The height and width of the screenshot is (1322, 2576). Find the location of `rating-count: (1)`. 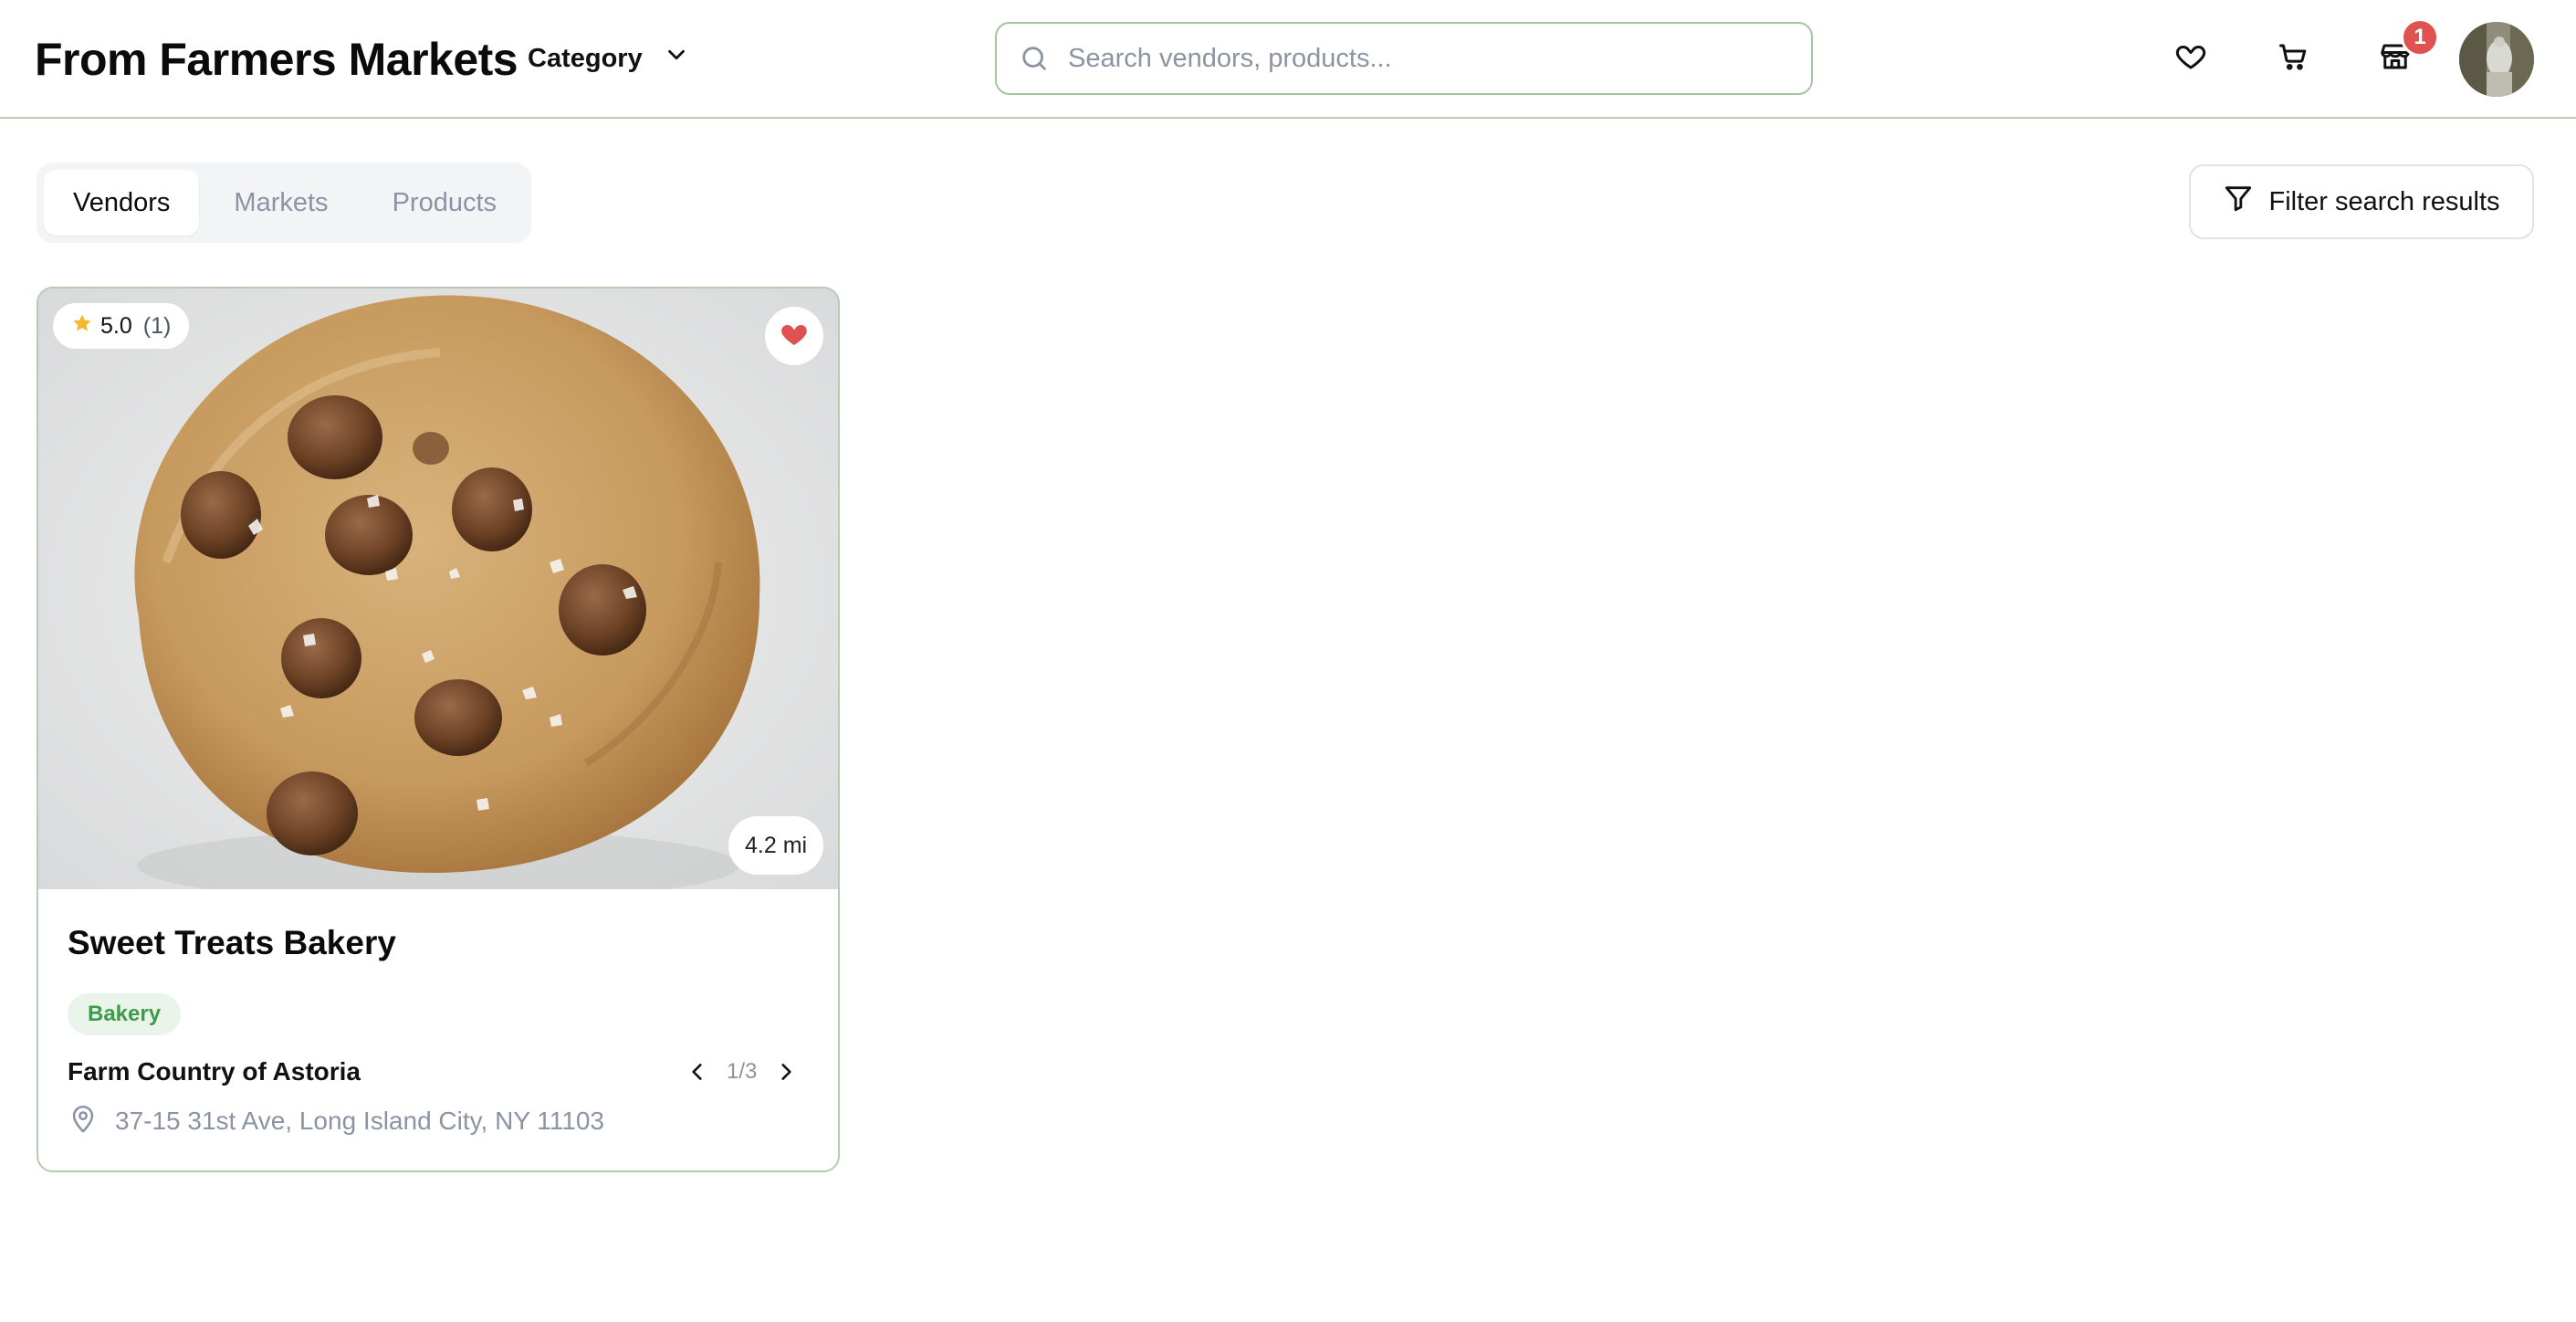

rating-count: (1) is located at coordinates (157, 325).